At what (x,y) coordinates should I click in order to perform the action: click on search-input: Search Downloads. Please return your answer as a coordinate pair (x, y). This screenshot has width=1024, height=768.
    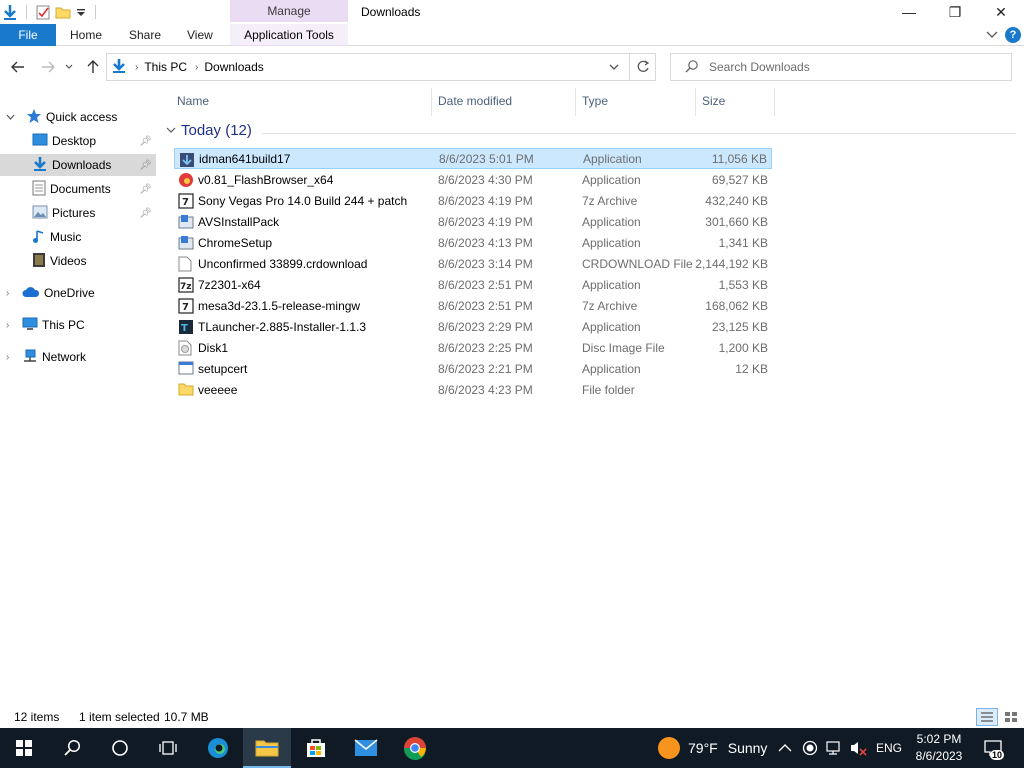
    Looking at the image, I should click on (841, 67).